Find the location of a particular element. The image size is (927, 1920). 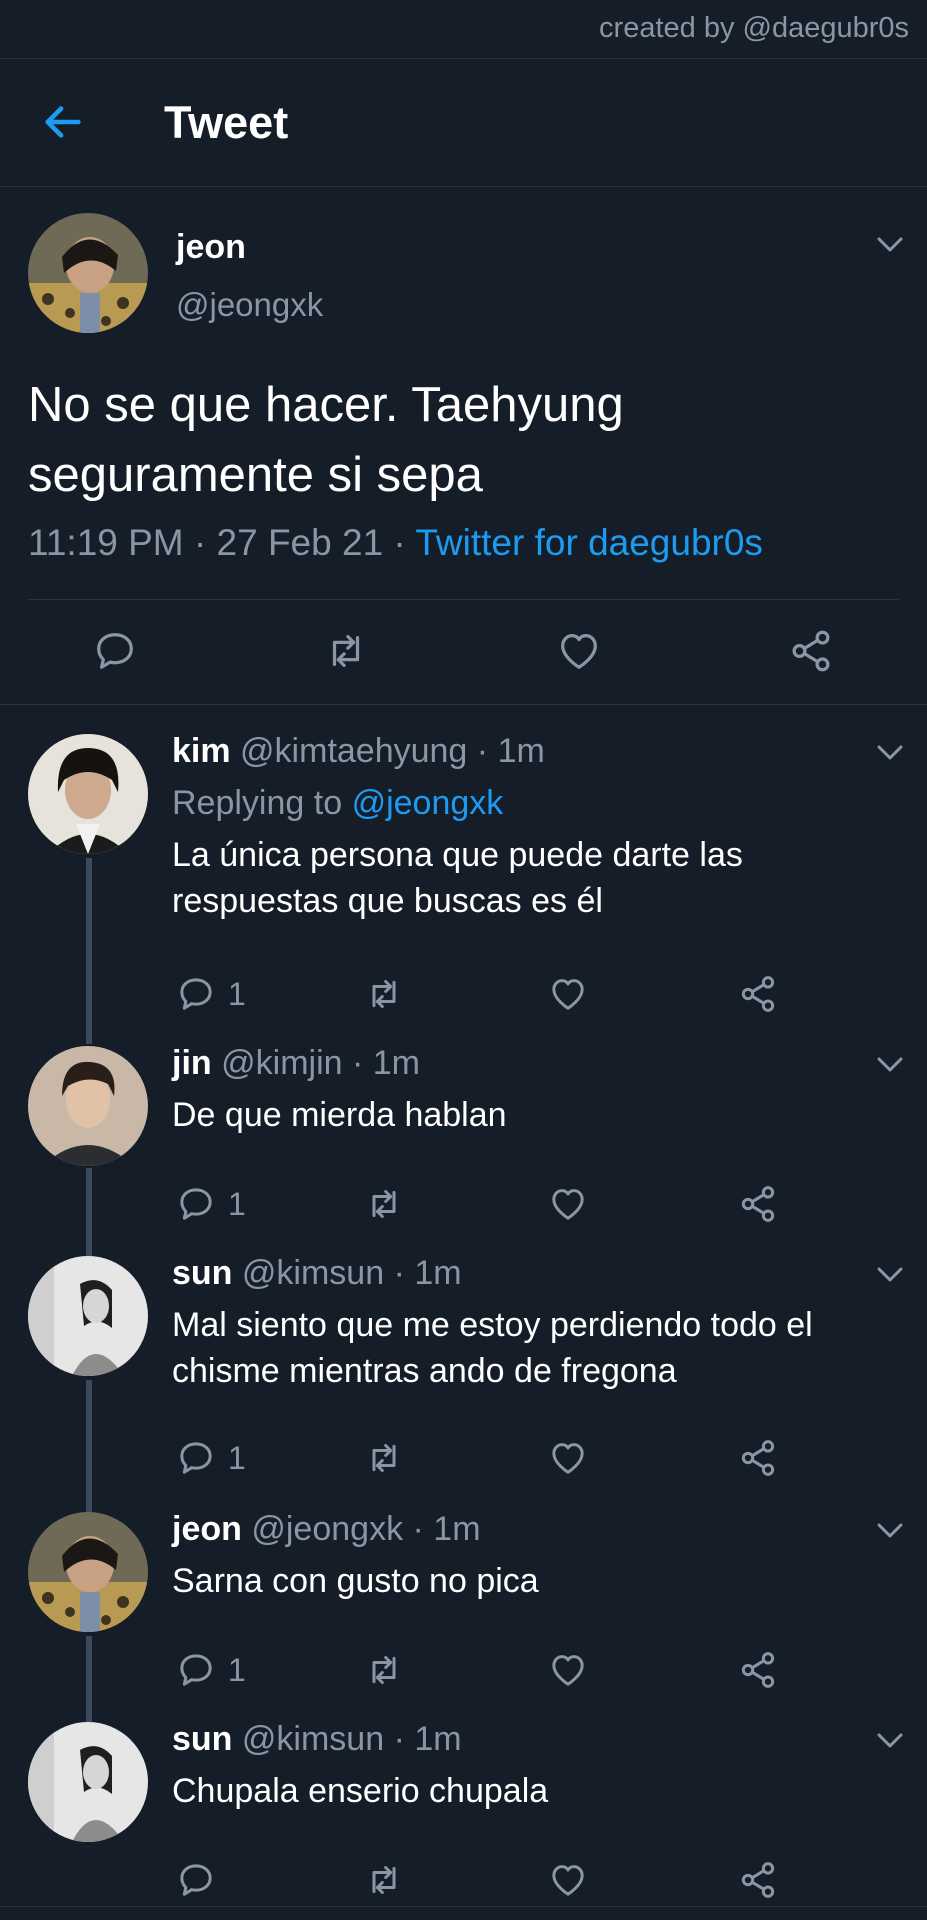

avatar-jin is located at coordinates (88, 1106).